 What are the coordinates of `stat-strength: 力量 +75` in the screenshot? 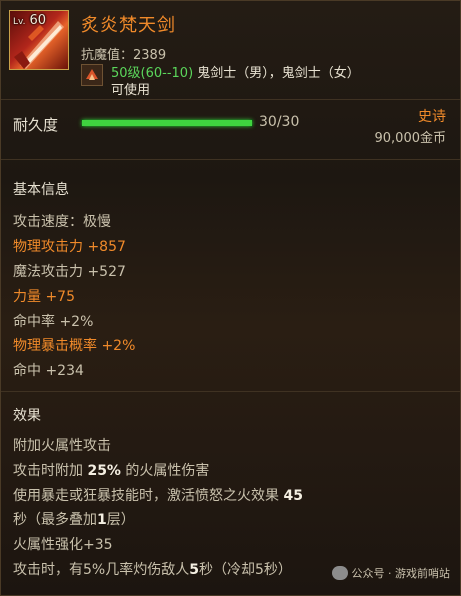 It's located at (44, 297).